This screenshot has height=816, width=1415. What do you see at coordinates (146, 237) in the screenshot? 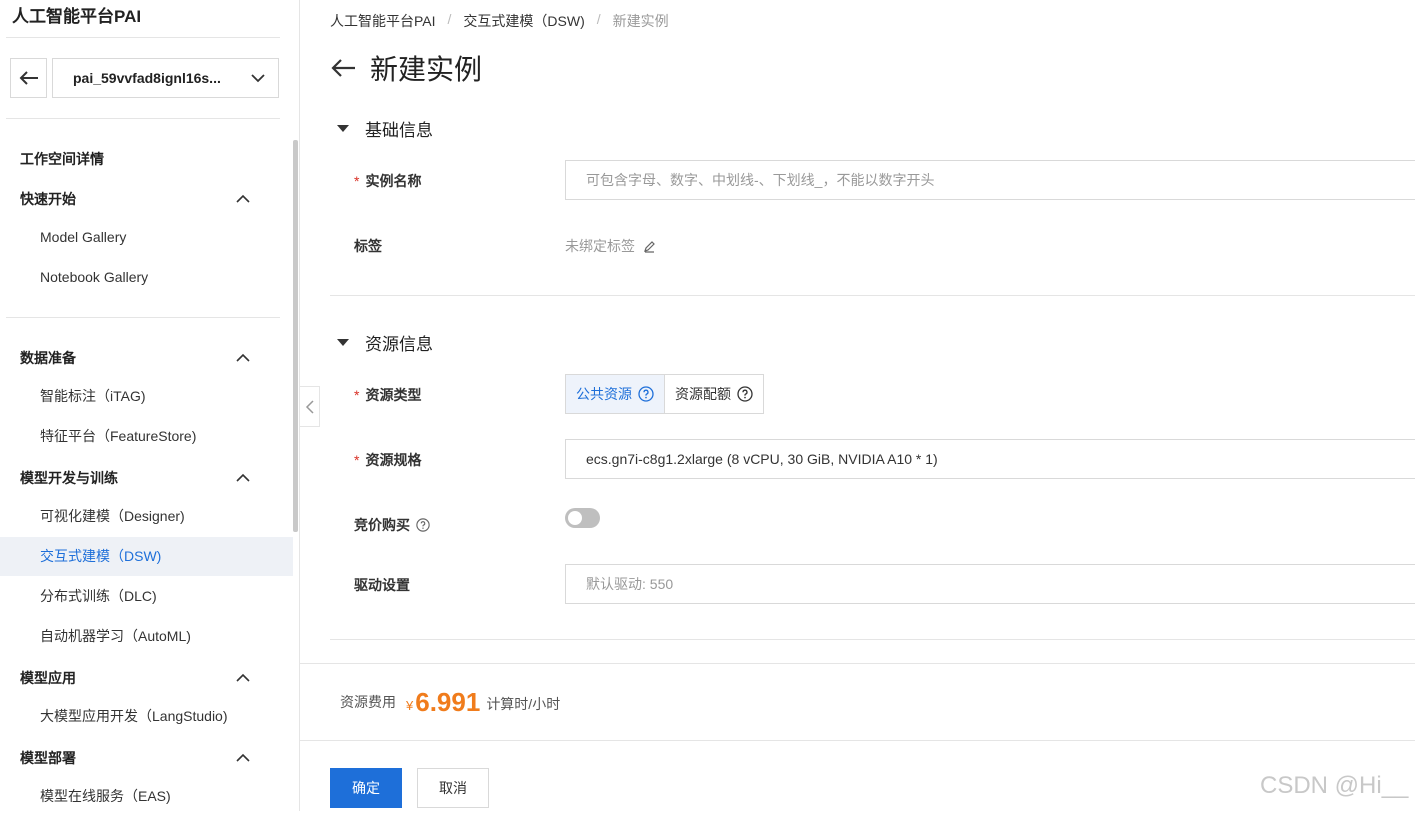
I see `nav-item-model-gallery: Model Gallery` at bounding box center [146, 237].